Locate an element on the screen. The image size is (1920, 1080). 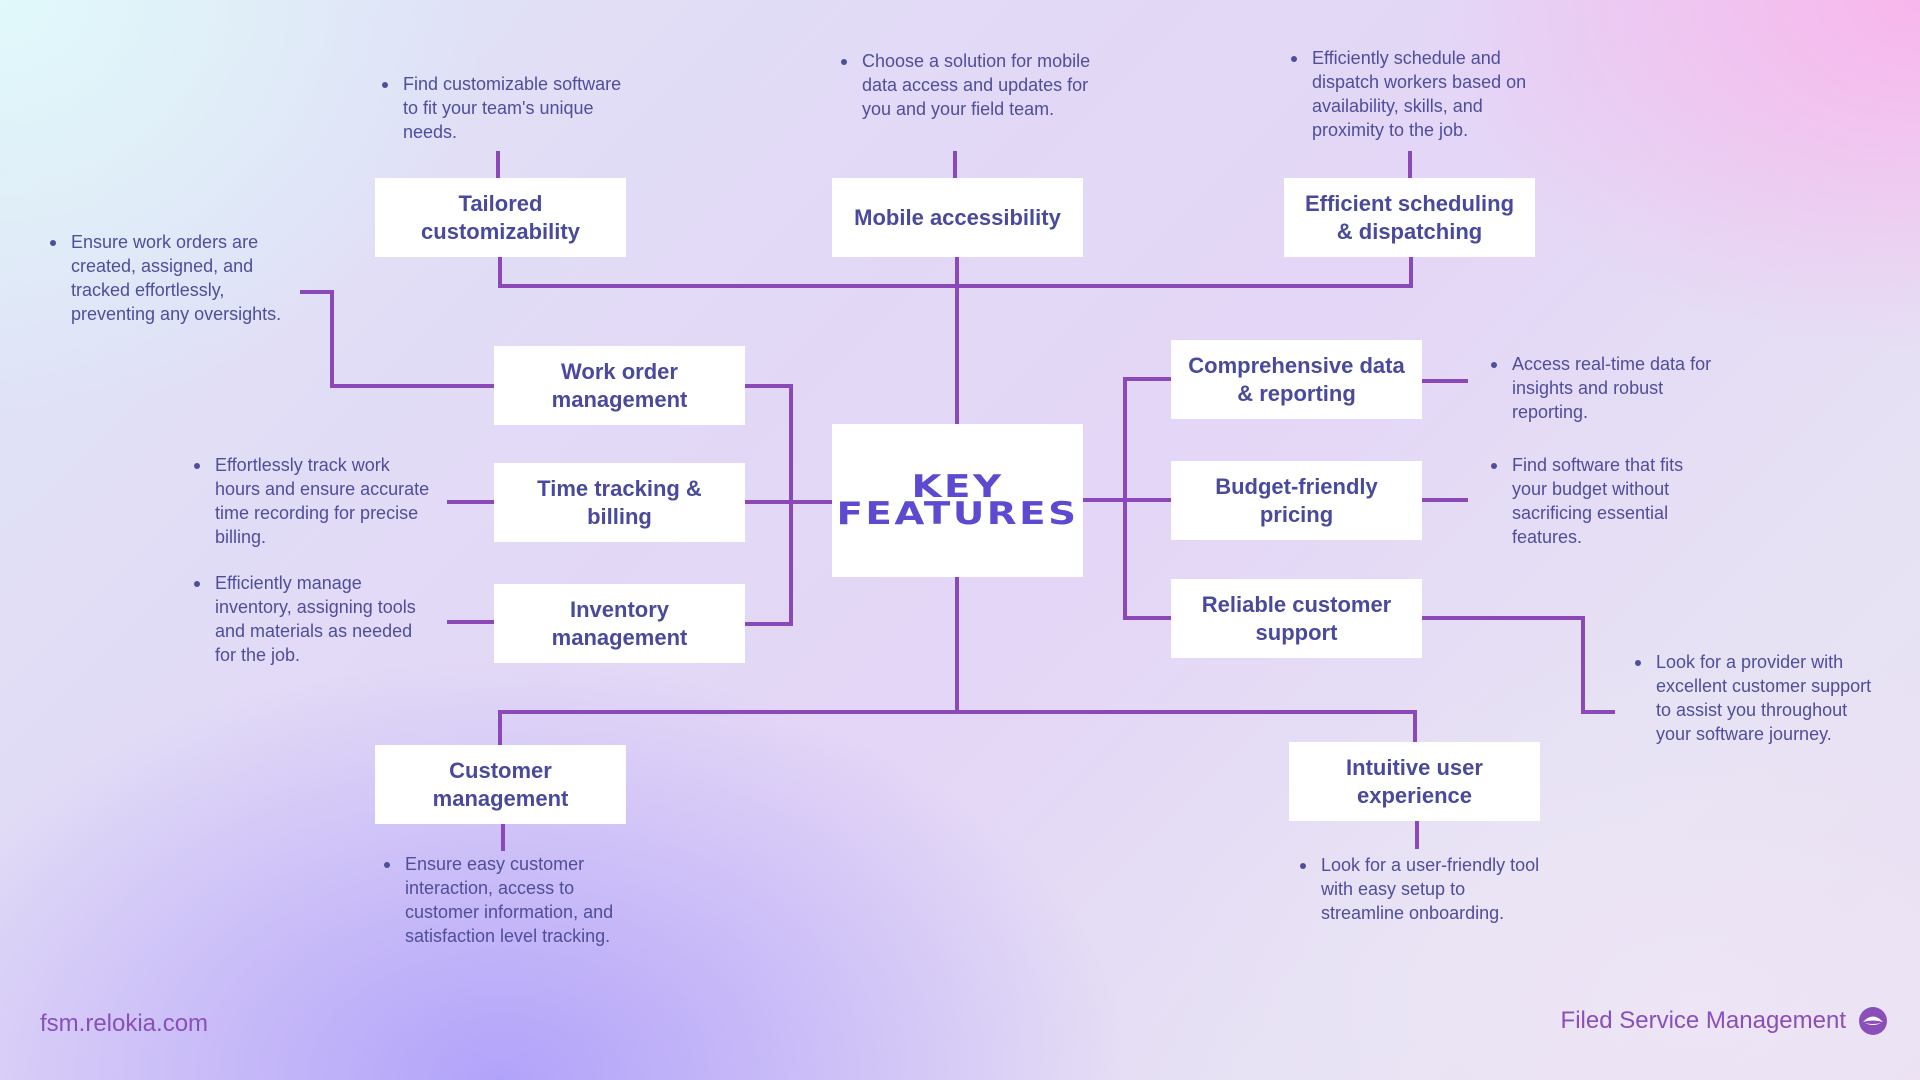
feature-box-work-order-management: Work order management is located at coordinates (619, 385).